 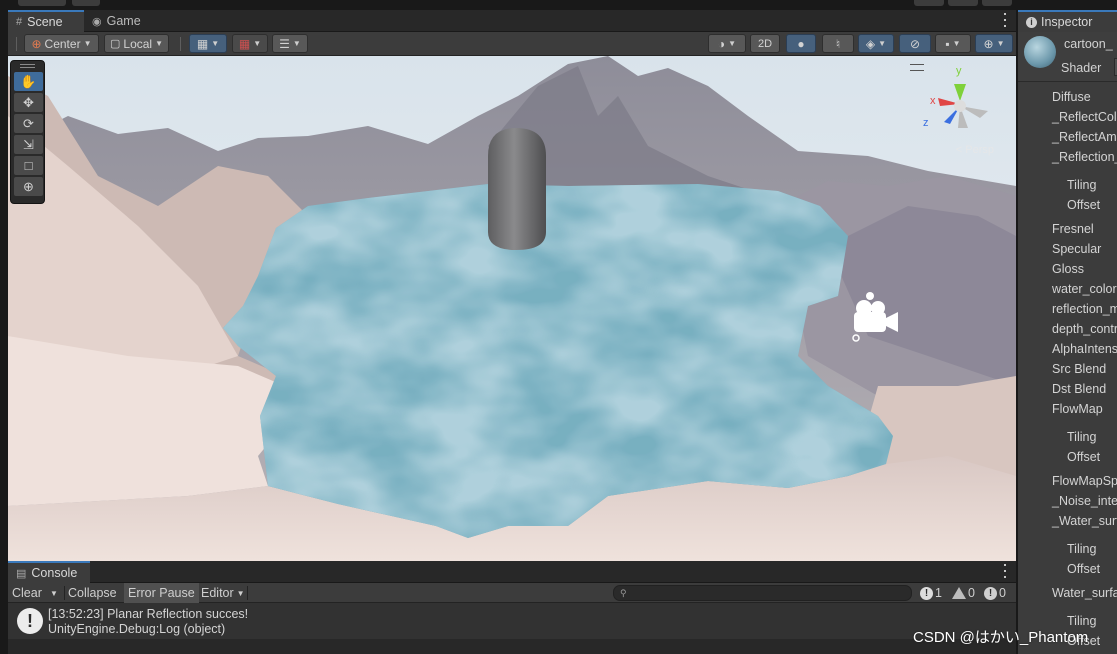 I want to click on property-label: water_color, so click(x=1084, y=289).